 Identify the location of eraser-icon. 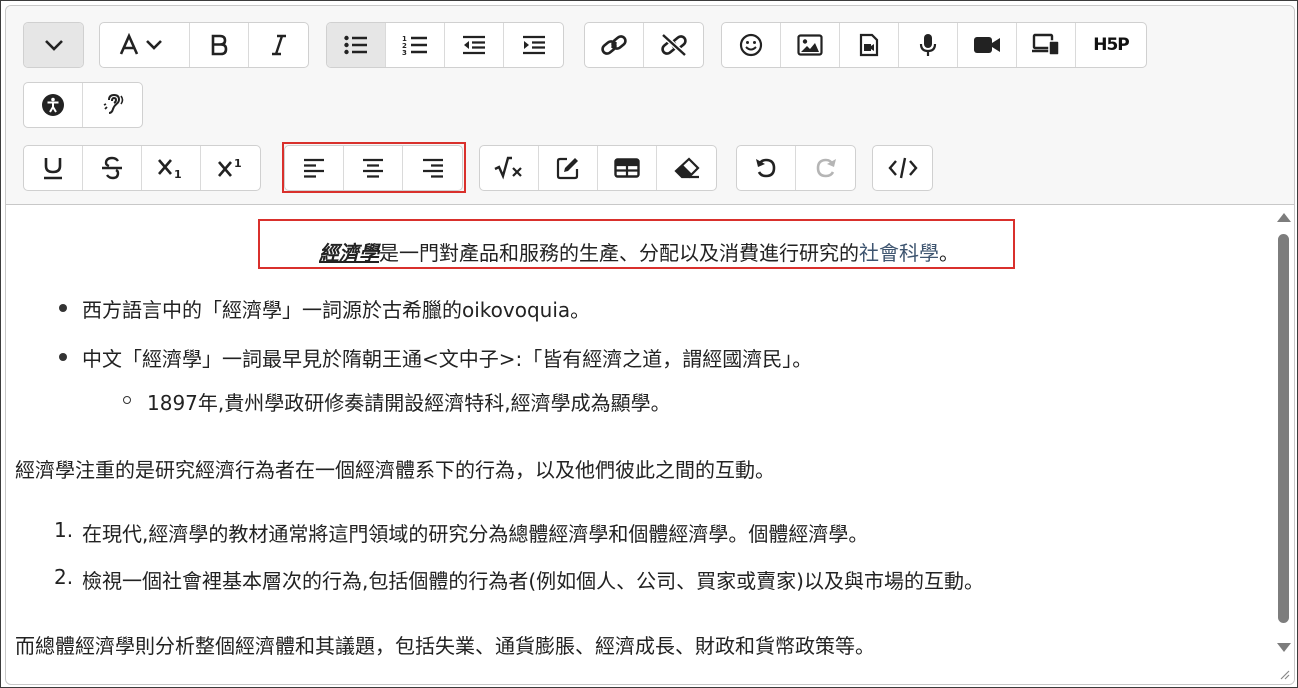
(686, 168).